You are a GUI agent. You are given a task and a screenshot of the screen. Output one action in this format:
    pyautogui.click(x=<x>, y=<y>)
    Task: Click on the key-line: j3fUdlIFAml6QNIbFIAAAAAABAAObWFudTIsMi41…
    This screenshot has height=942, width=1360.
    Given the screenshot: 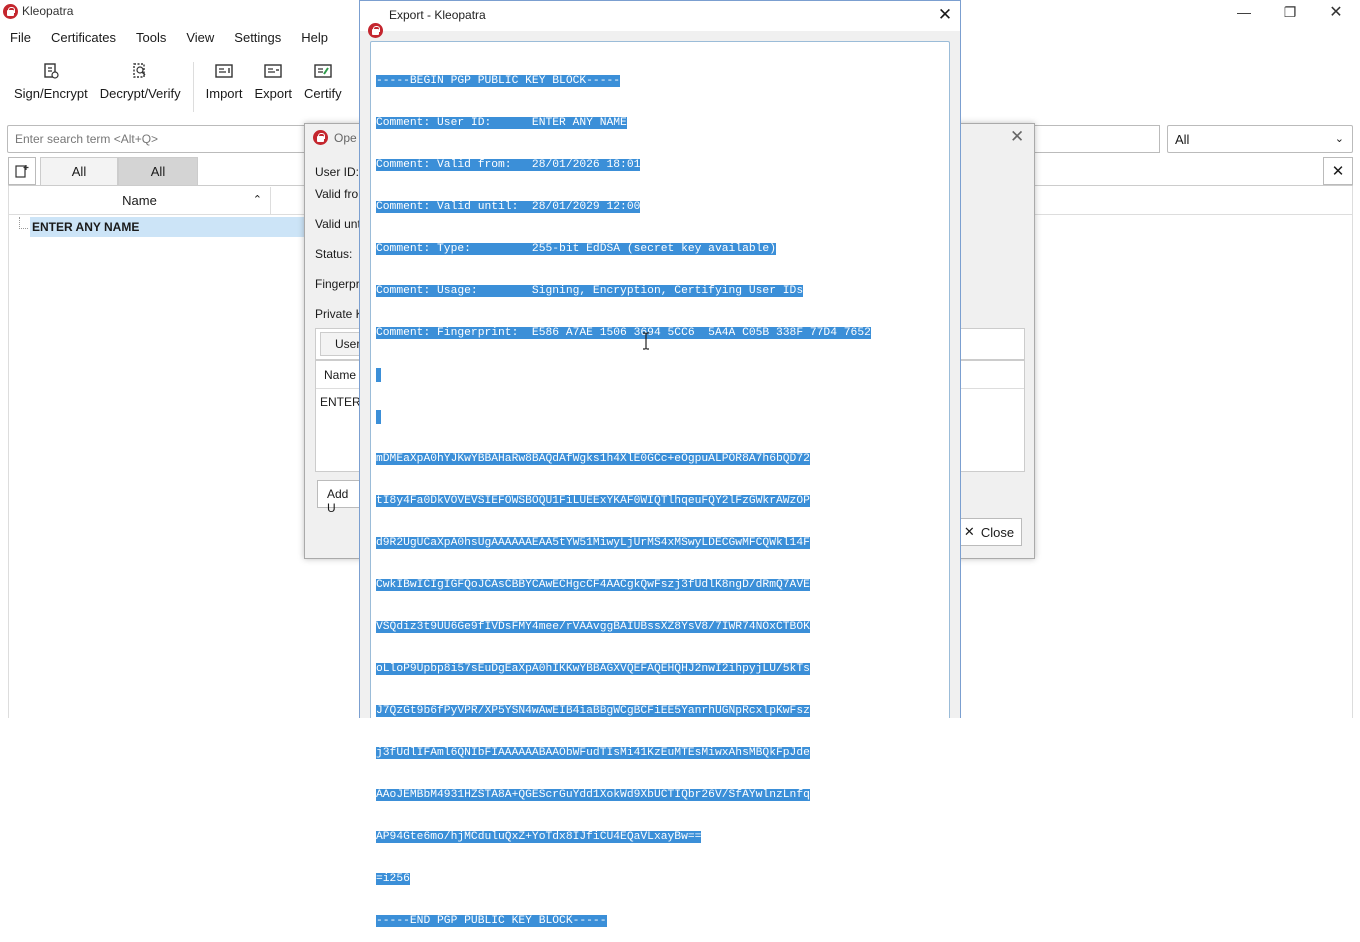 What is the action you would take?
    pyautogui.click(x=593, y=753)
    